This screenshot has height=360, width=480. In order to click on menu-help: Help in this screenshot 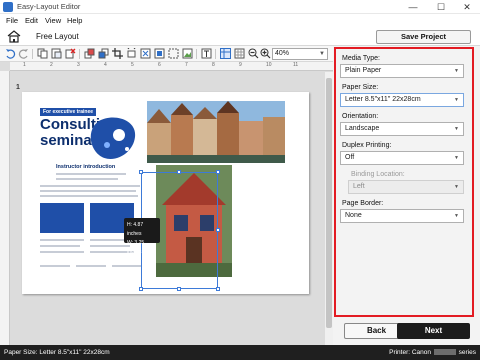, I will do `click(74, 20)`.